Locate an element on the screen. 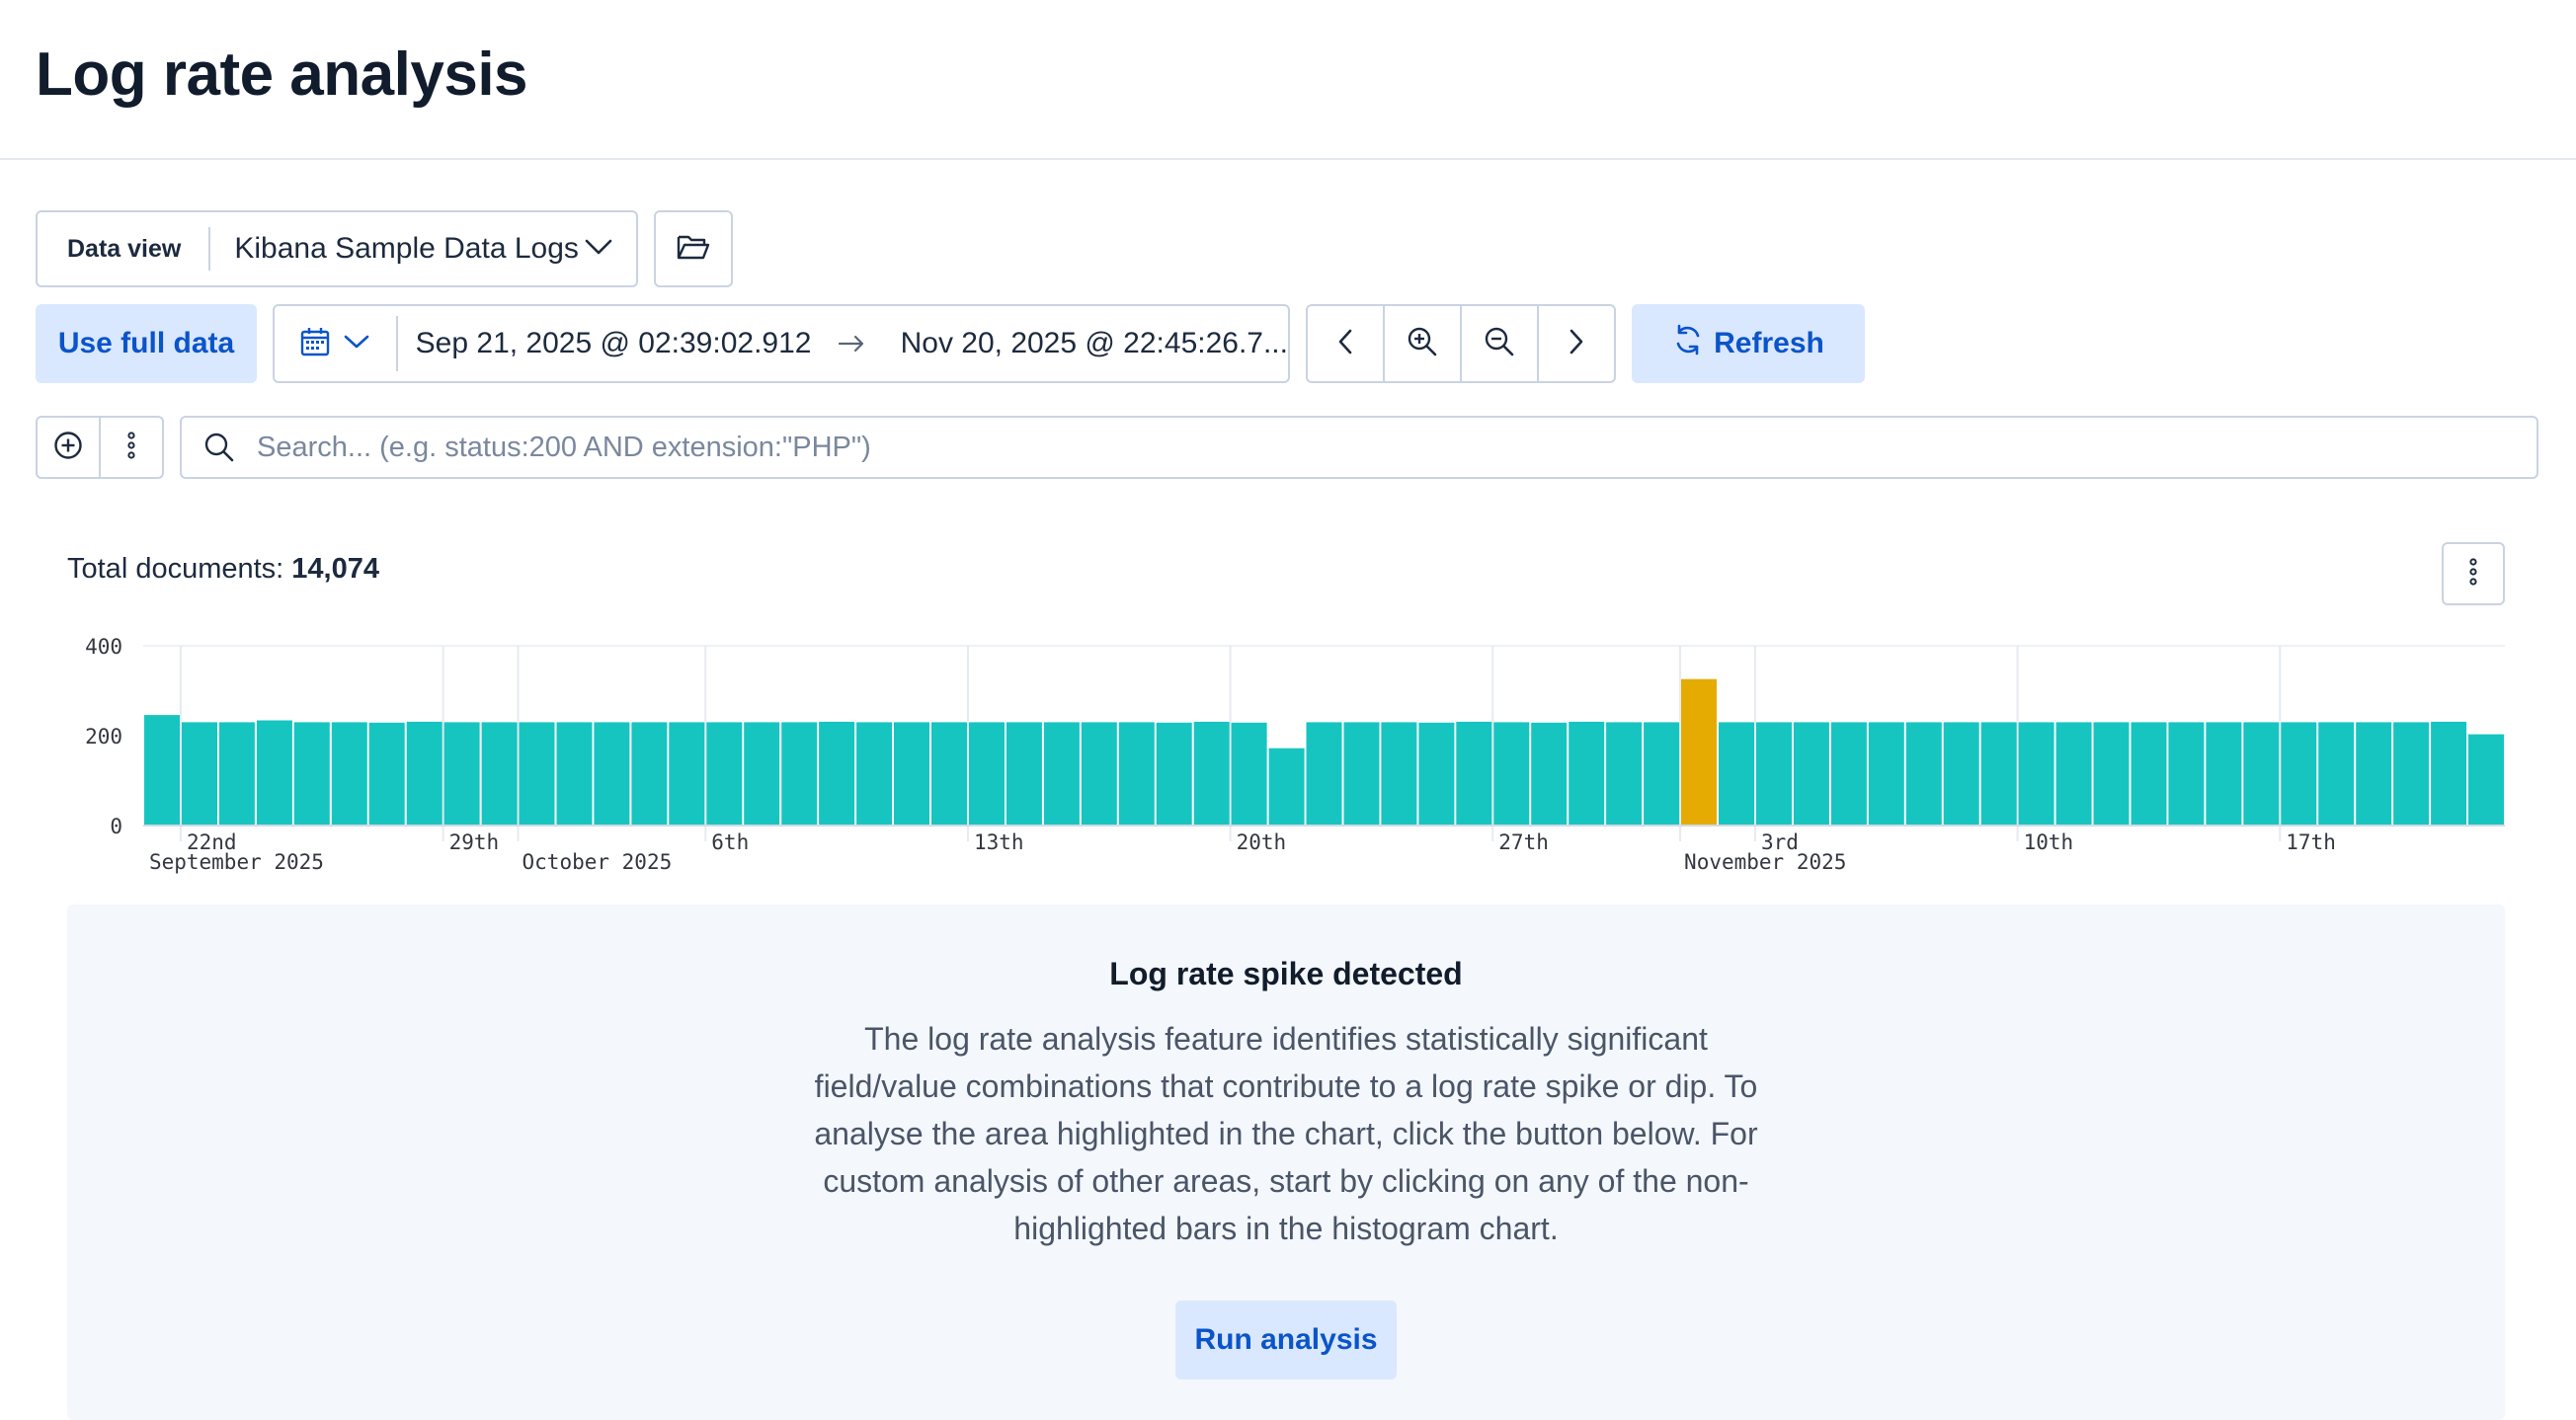 Image resolution: width=2576 pixels, height=1420 pixels. zoom-in-button is located at coordinates (1423, 343).